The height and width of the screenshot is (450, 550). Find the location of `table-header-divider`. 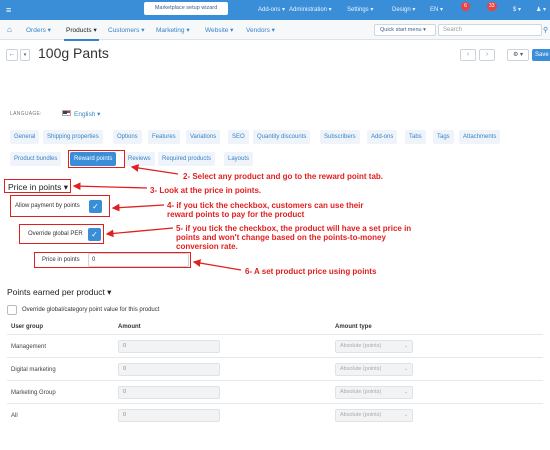

table-header-divider is located at coordinates (275, 334).